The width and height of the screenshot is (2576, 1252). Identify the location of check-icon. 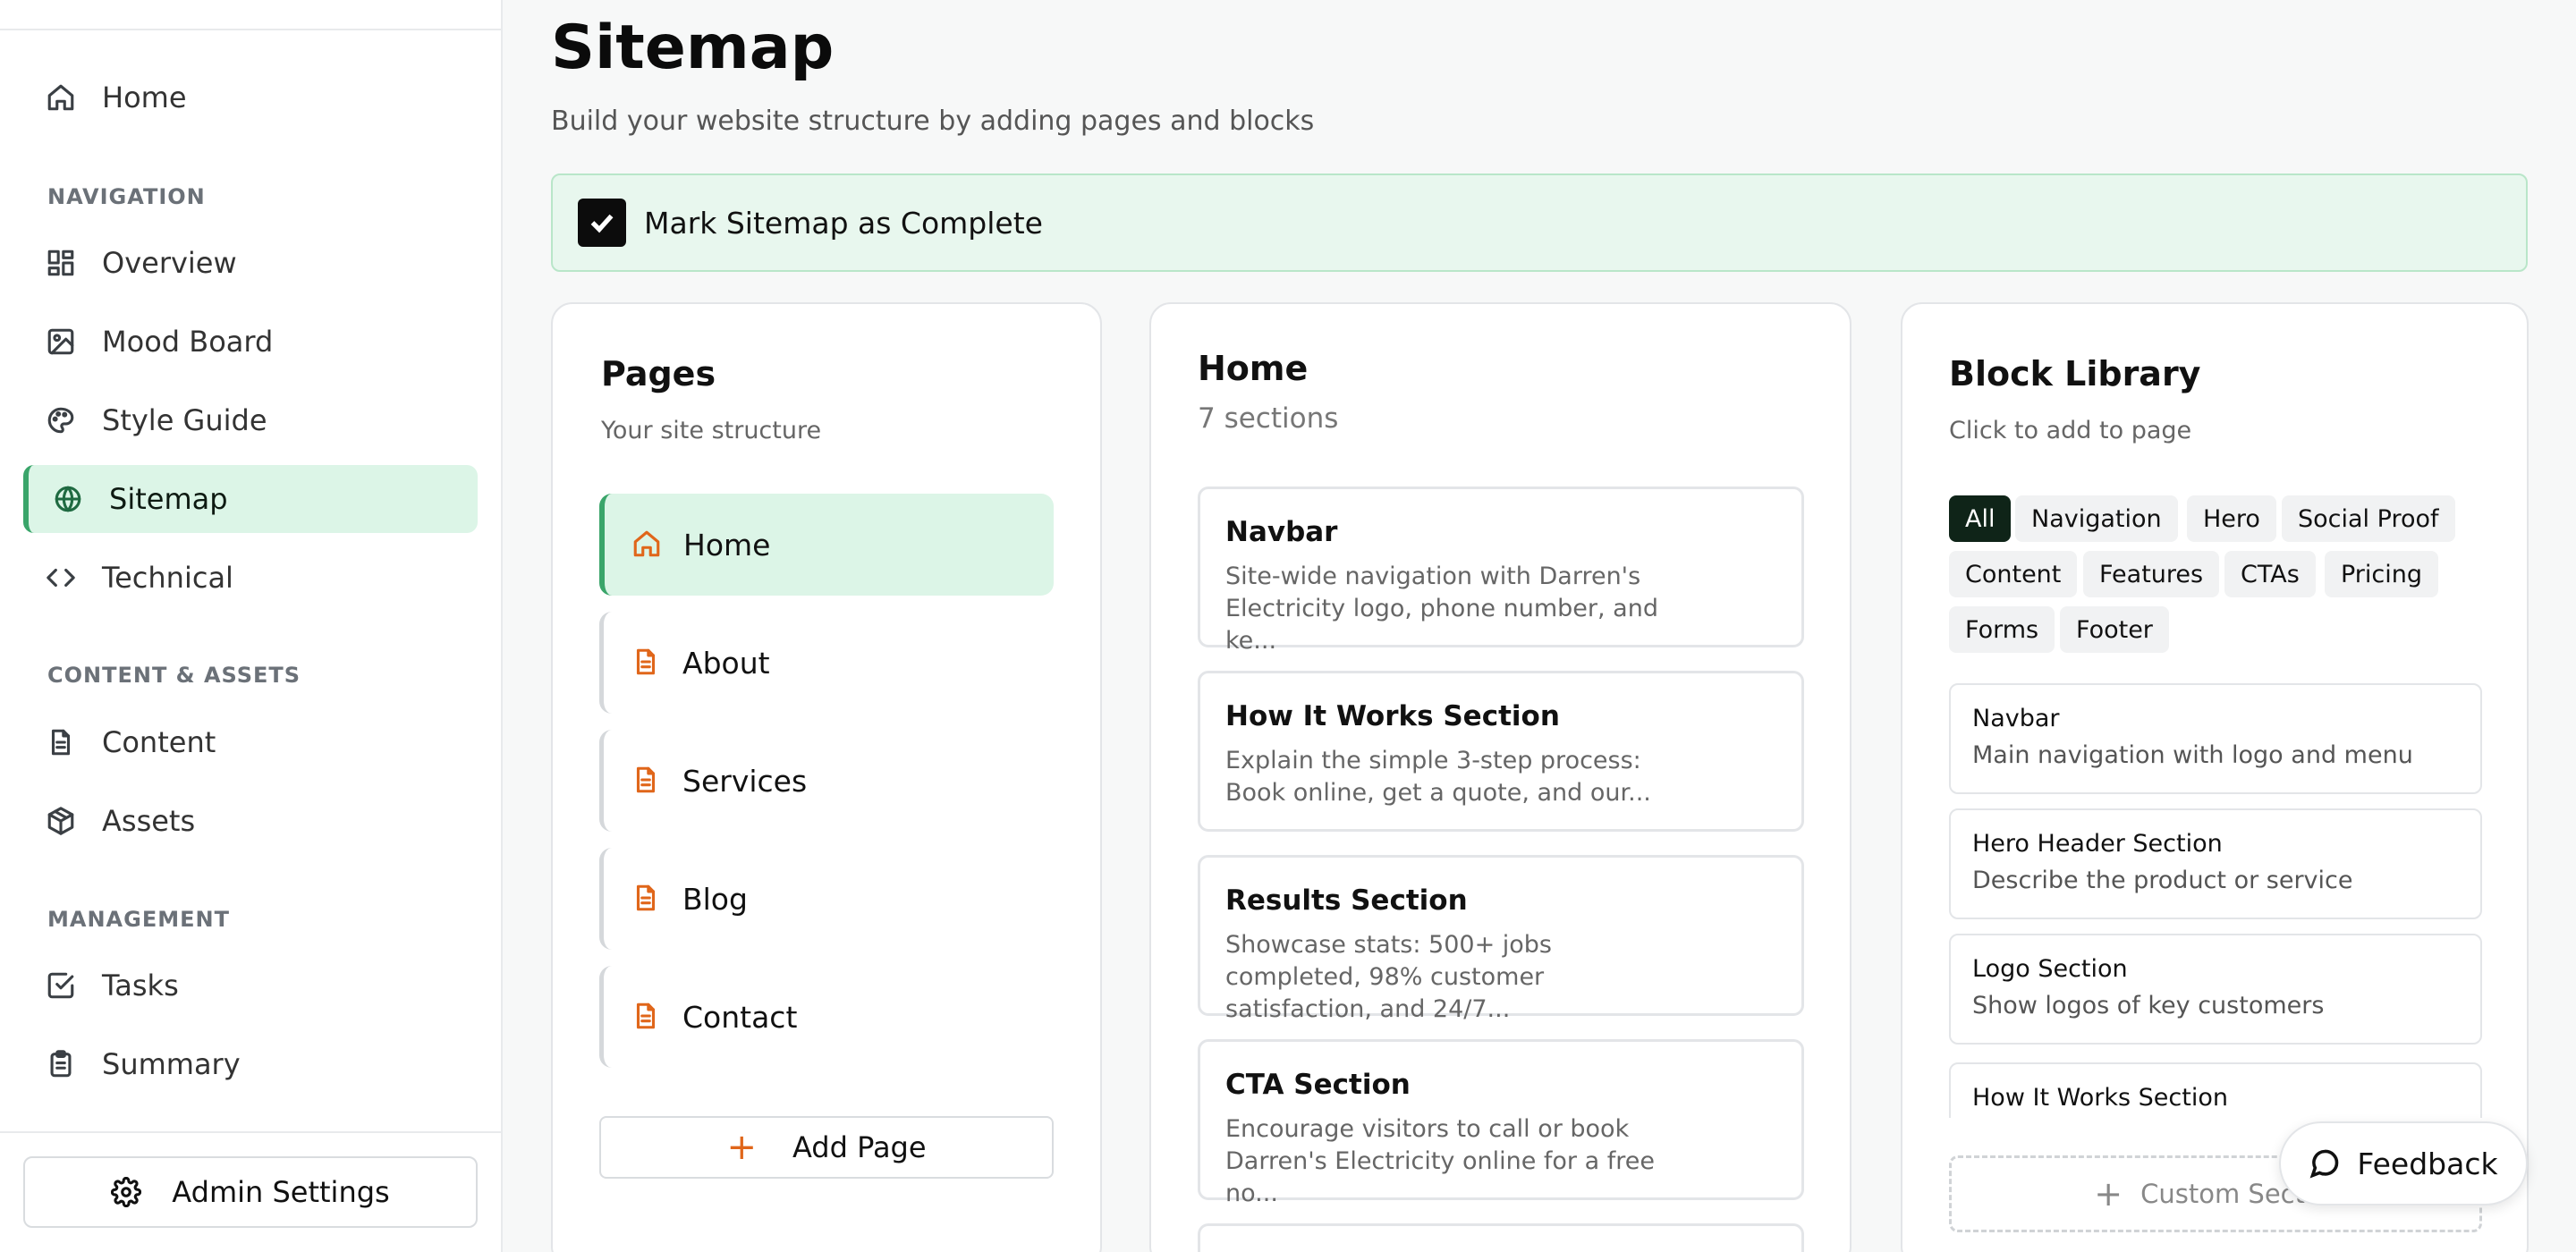
(602, 223).